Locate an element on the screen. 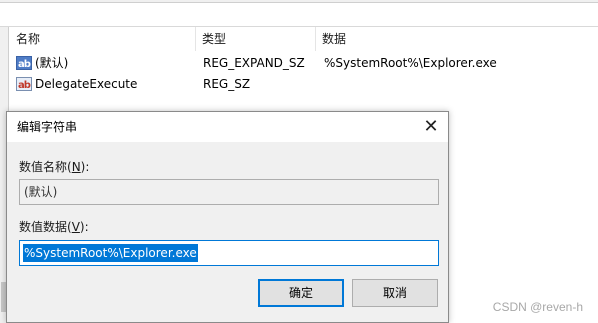  value-data: %SystemRoot%\Explorer.exe is located at coordinates (410, 63).